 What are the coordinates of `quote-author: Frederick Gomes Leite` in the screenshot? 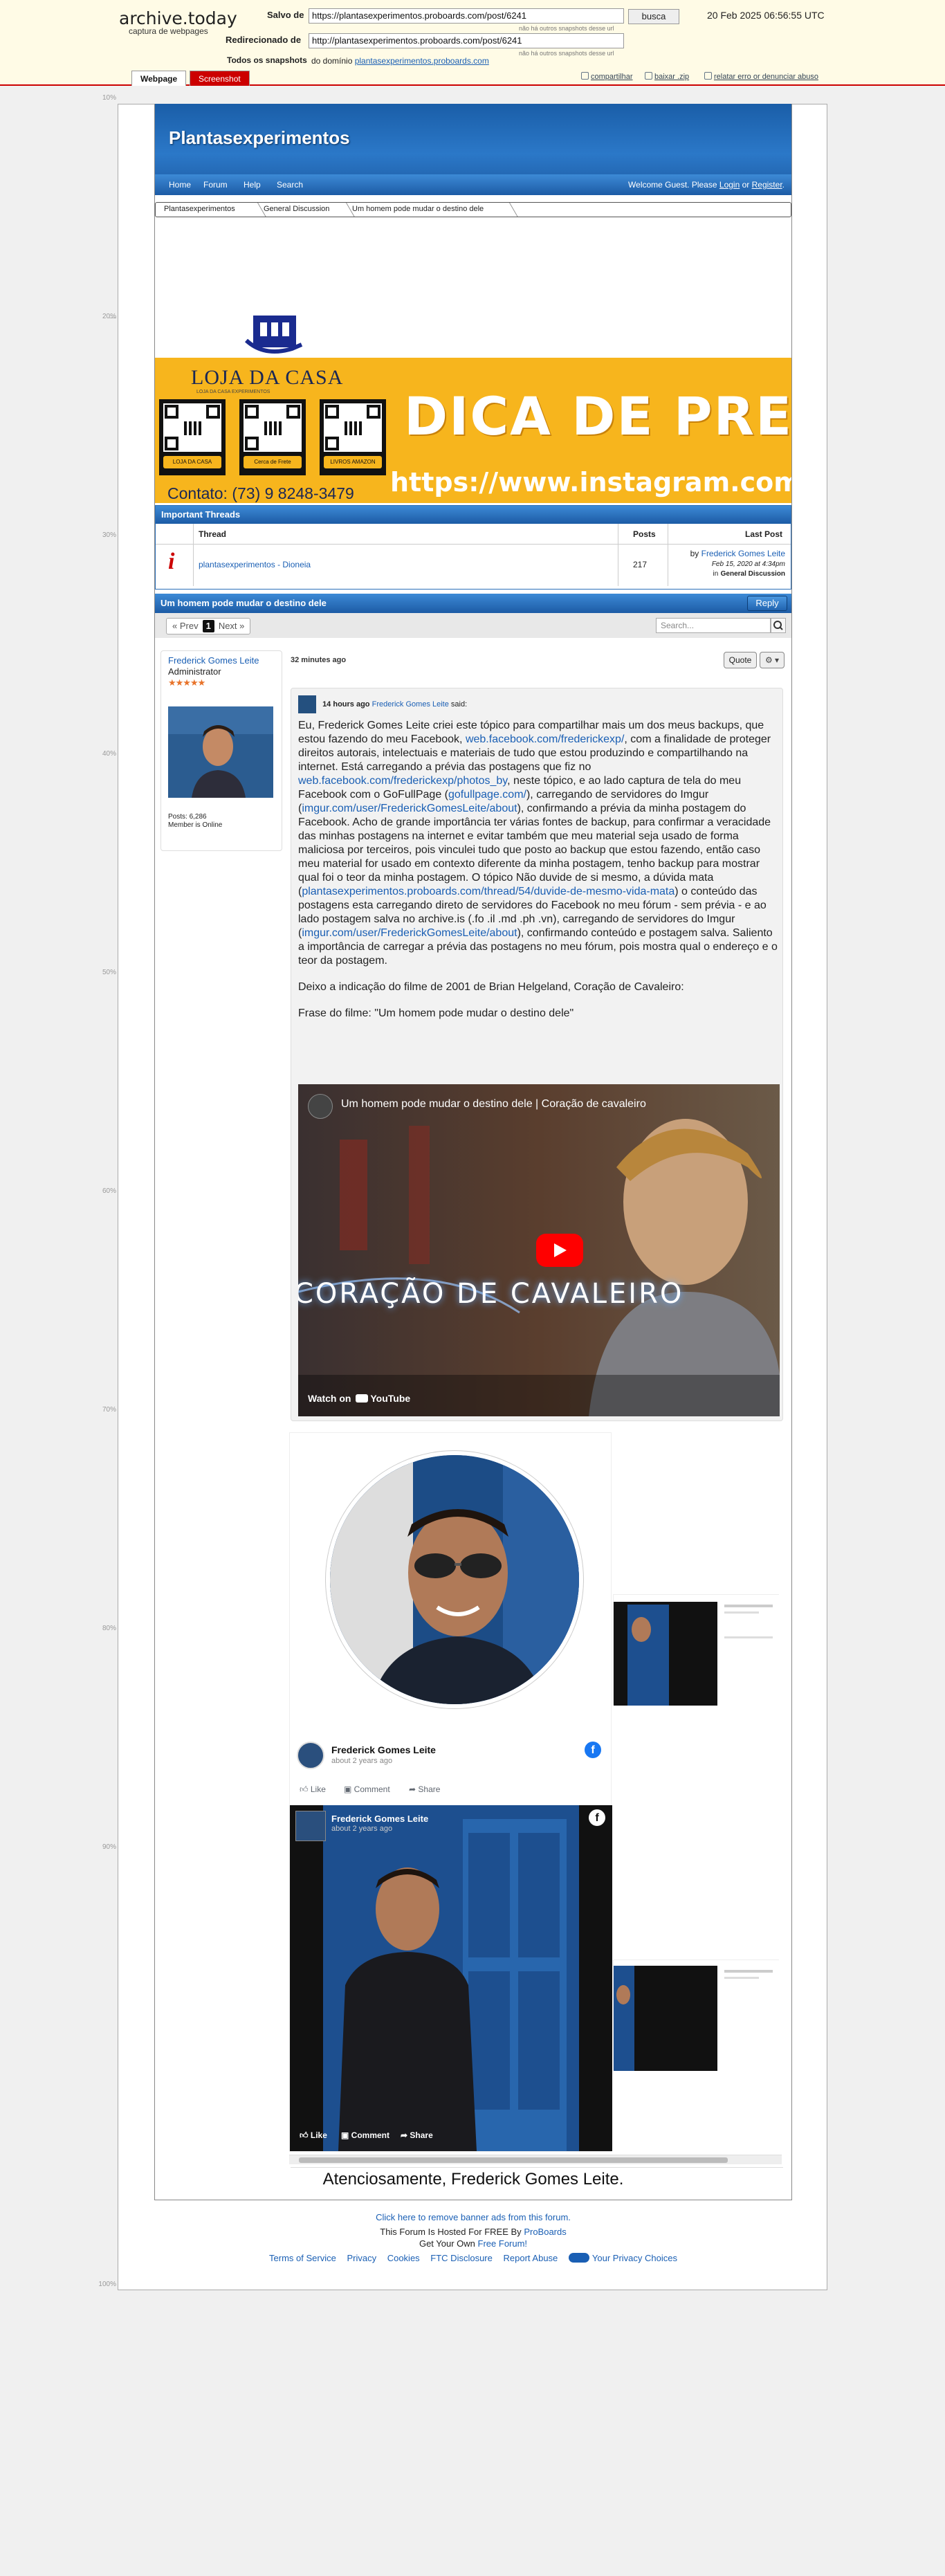 It's located at (410, 705).